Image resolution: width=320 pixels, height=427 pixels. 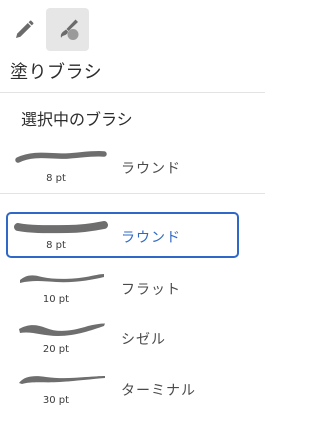 What do you see at coordinates (77, 119) in the screenshot?
I see `current-brush-section-label: 選択中のブラシ` at bounding box center [77, 119].